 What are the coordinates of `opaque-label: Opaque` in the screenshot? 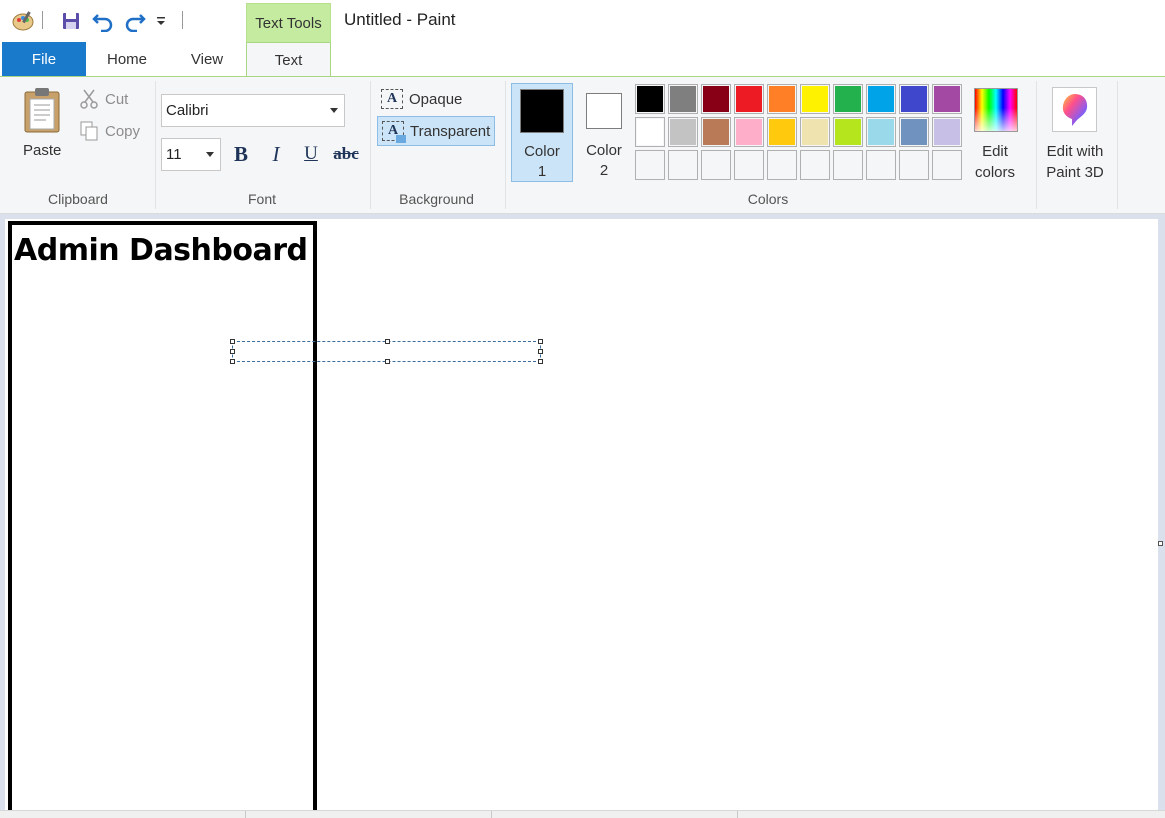 It's located at (436, 99).